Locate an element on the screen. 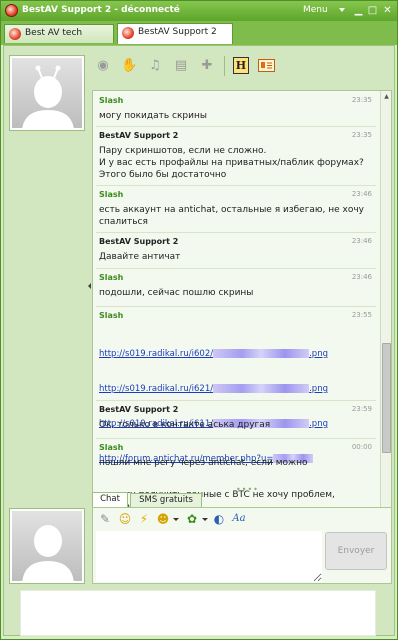 The image size is (398, 640). maximize-icon: □ is located at coordinates (372, 10).